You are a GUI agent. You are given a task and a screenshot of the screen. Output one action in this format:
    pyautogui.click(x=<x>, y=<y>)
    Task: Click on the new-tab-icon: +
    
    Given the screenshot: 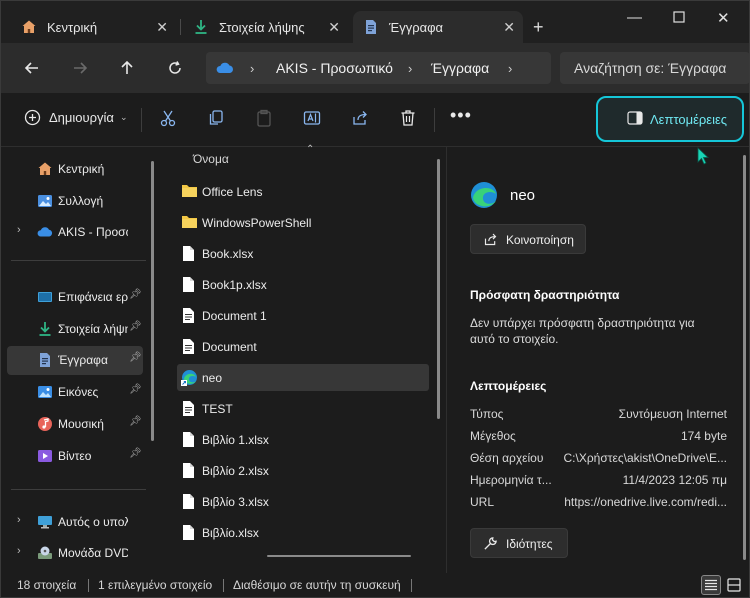 What is the action you would take?
    pyautogui.click(x=538, y=27)
    